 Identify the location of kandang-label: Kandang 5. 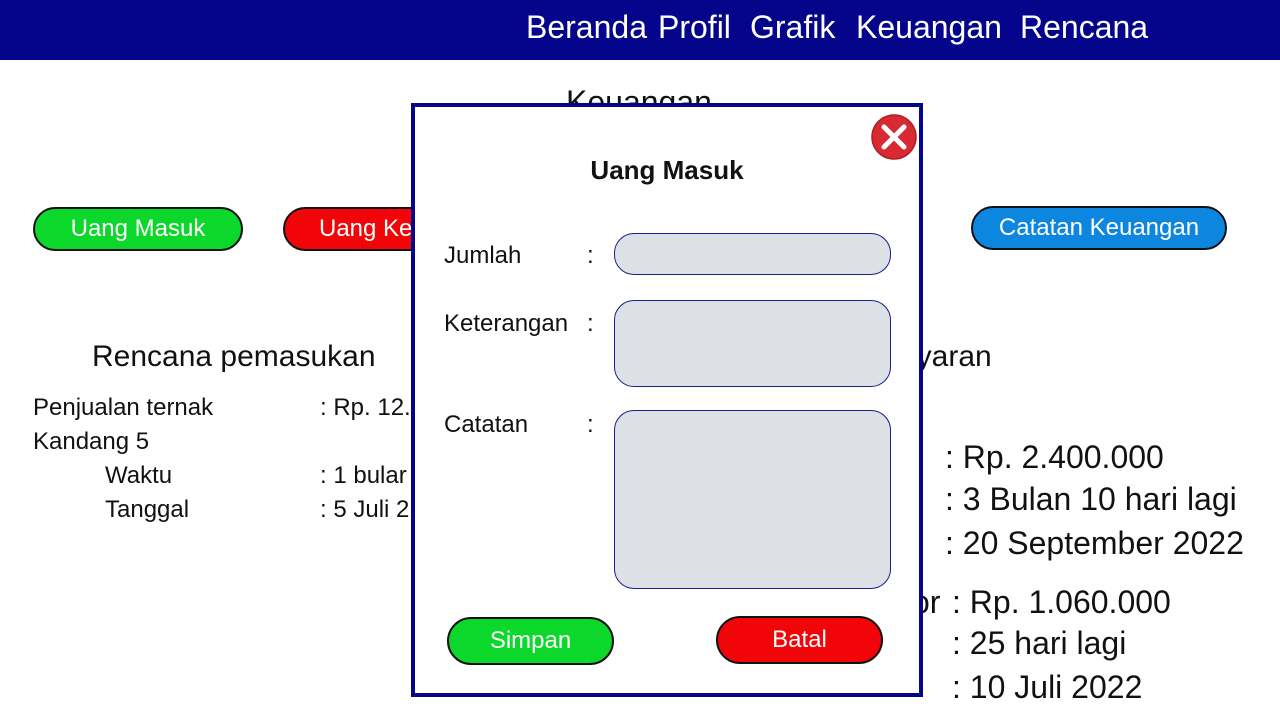
(91, 441).